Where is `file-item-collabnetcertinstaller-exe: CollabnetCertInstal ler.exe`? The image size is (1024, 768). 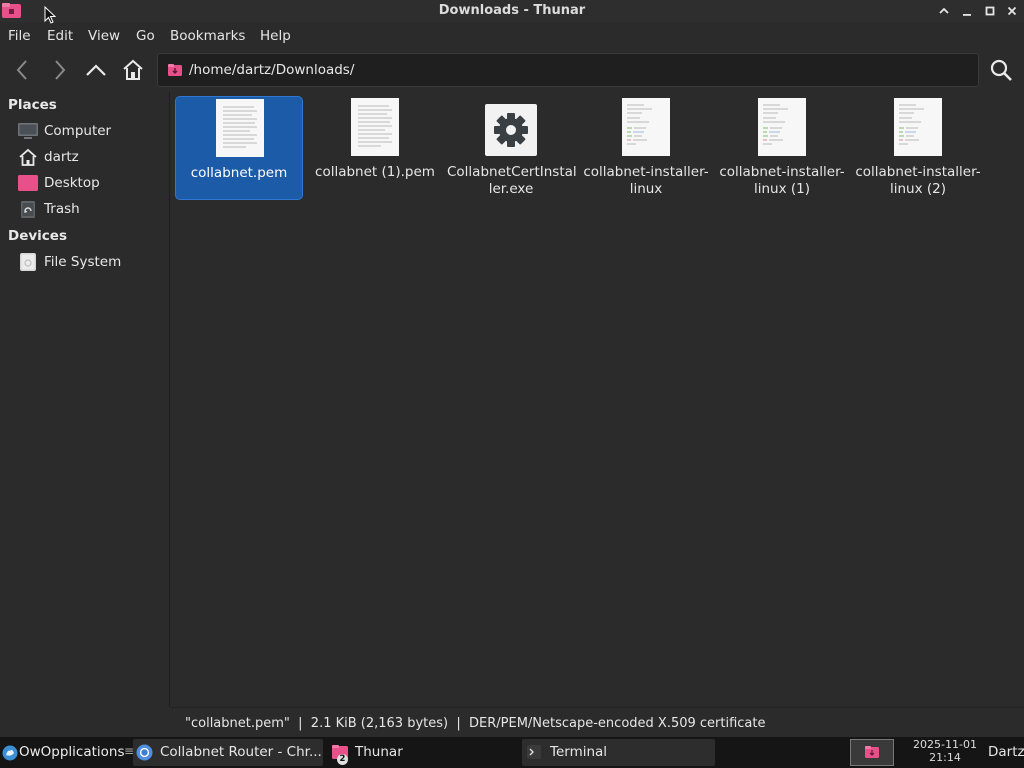
file-item-collabnetcertinstaller-exe: CollabnetCertInstal ler.exe is located at coordinates (512, 148).